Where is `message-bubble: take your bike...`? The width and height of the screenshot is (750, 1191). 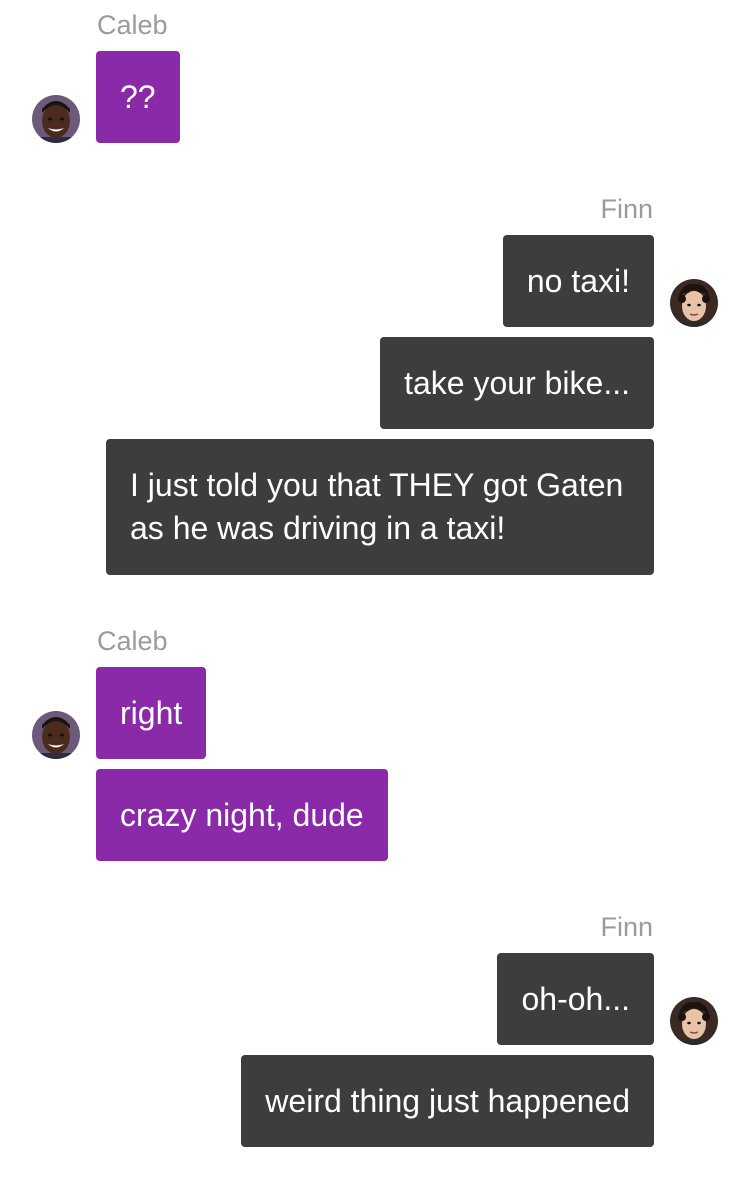 message-bubble: take your bike... is located at coordinates (517, 383).